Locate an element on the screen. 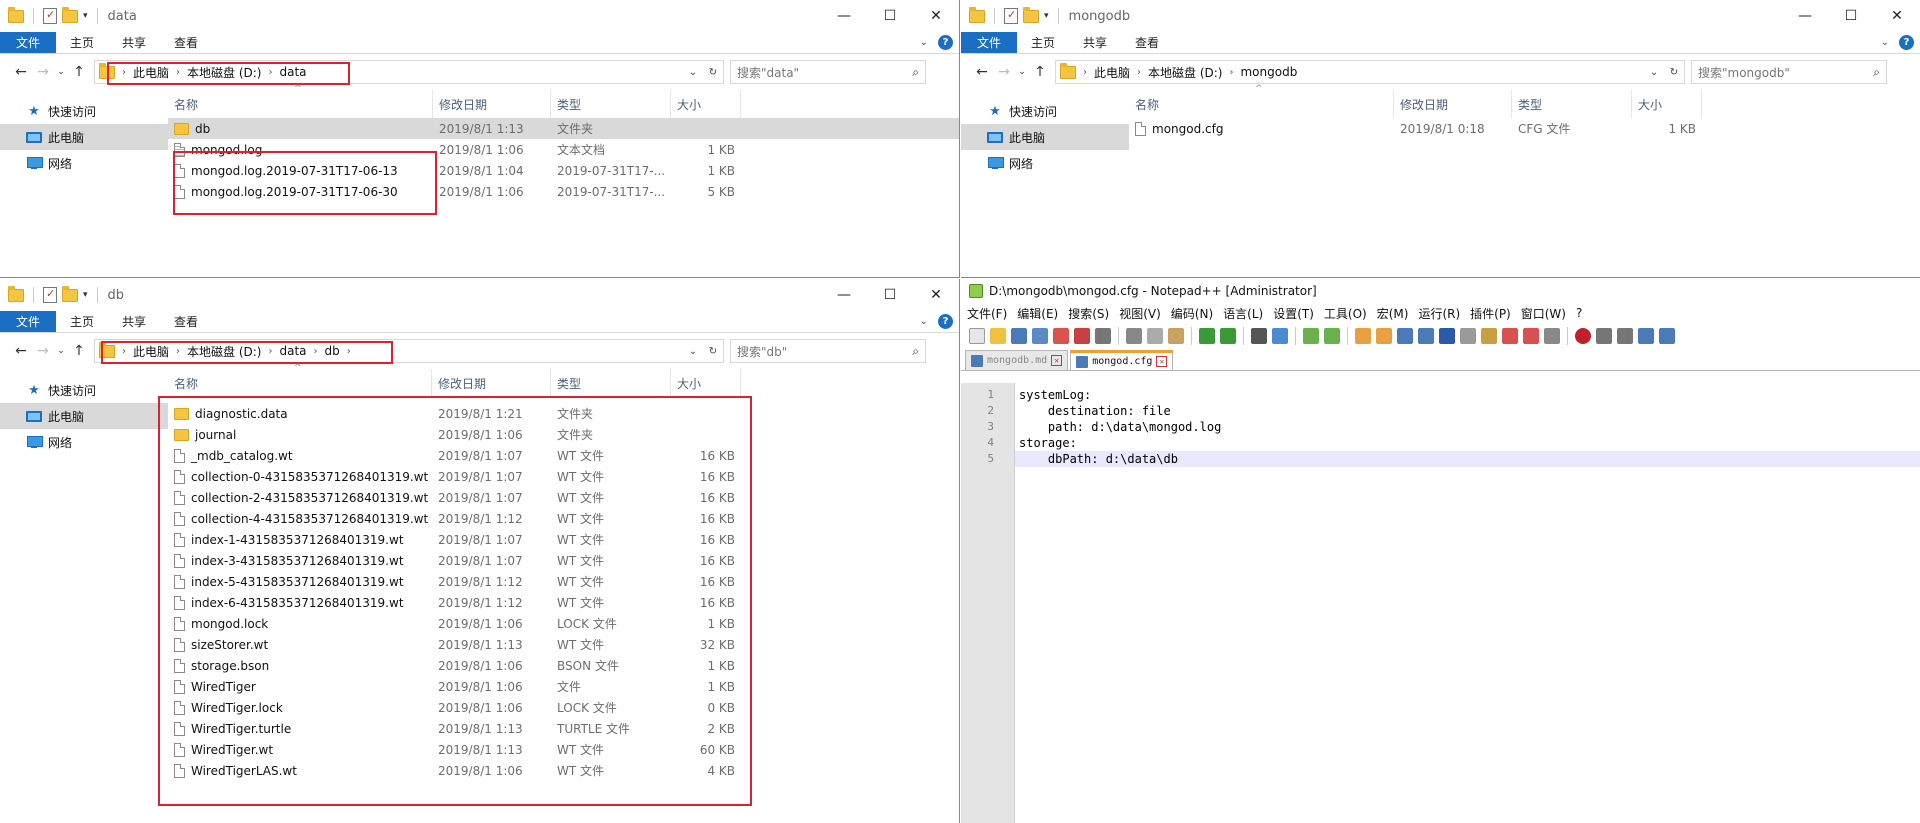 This screenshot has width=1920, height=823. tab-mongodb-md: mongodb.md ✕ is located at coordinates (1017, 360).